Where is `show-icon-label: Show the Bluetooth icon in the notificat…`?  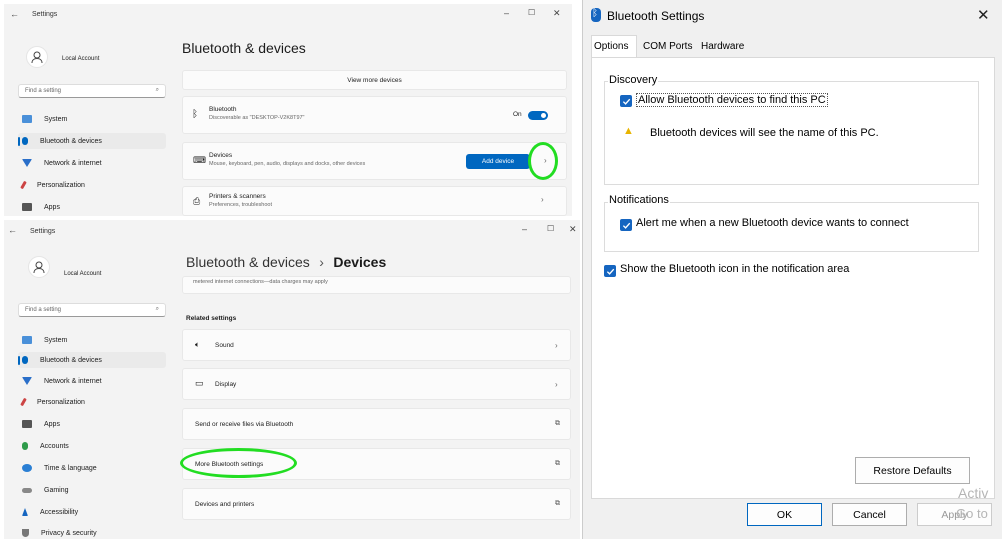 show-icon-label: Show the Bluetooth icon in the notificat… is located at coordinates (734, 269).